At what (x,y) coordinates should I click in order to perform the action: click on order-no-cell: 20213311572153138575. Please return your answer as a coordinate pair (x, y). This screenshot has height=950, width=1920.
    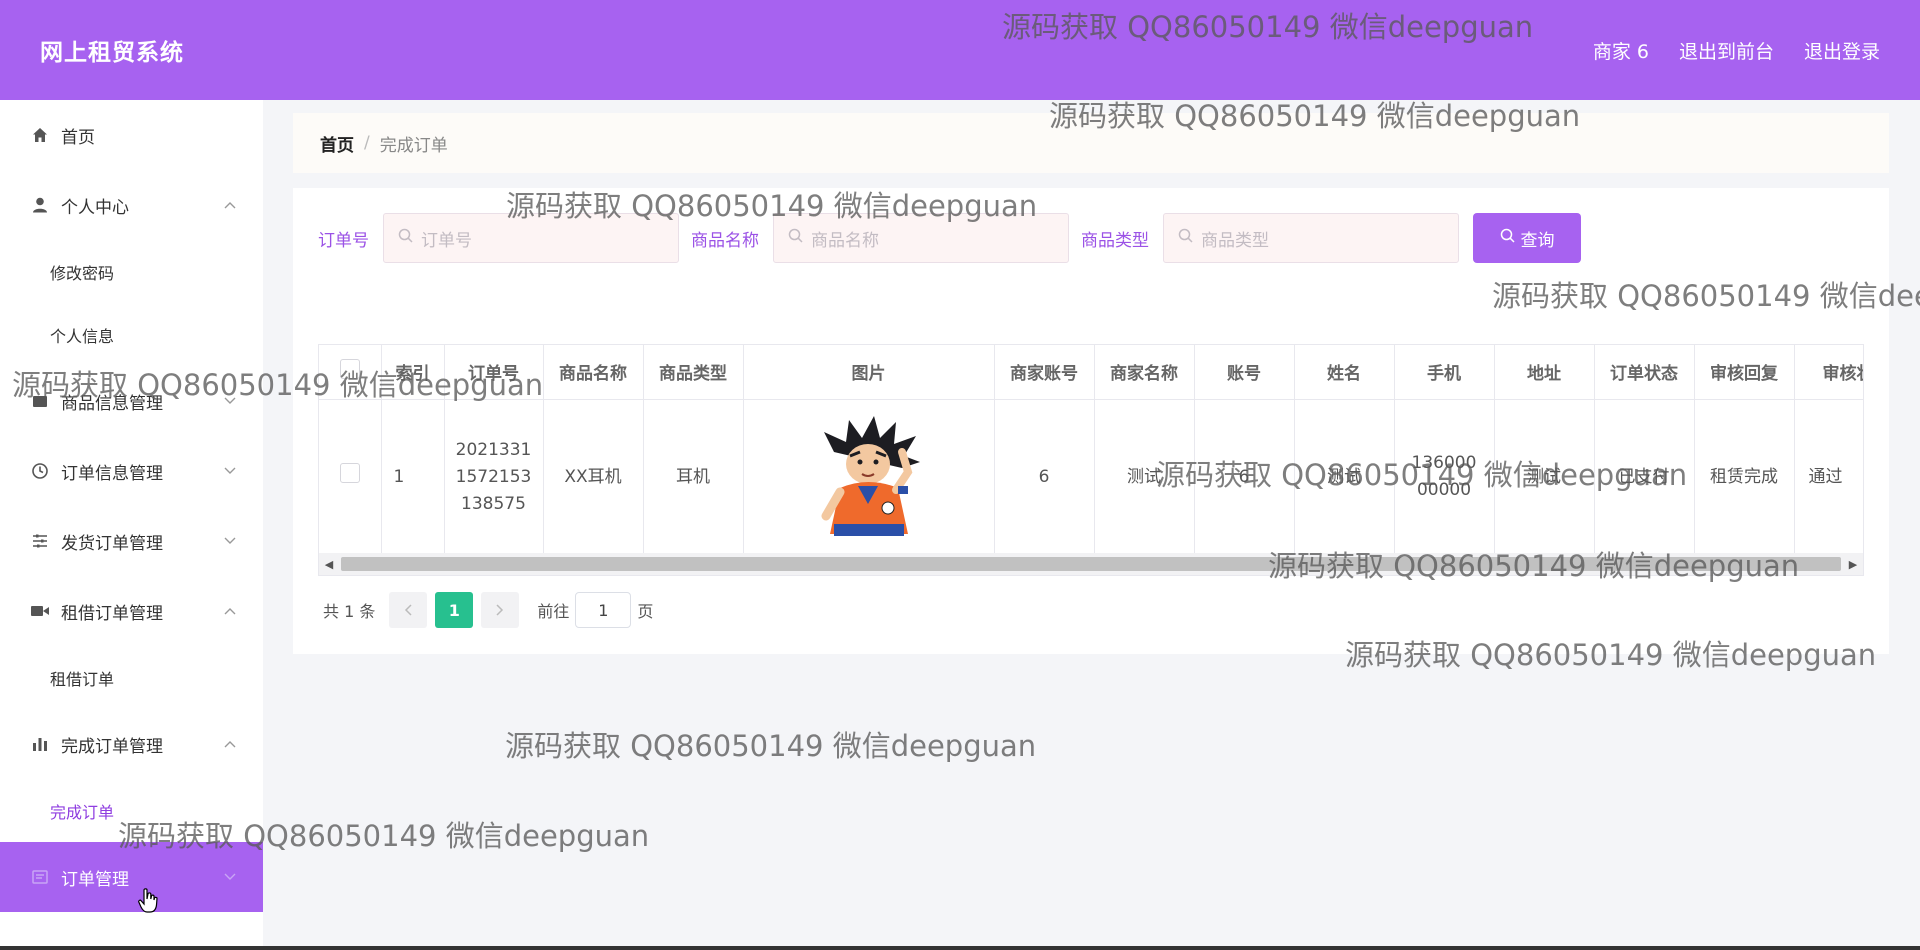
    Looking at the image, I should click on (494, 477).